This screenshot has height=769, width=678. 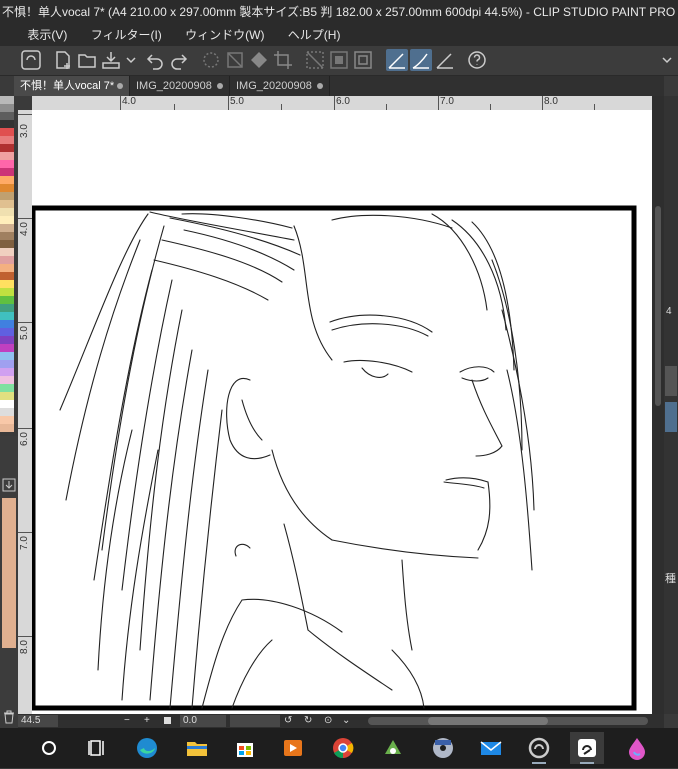 I want to click on color-palette, so click(x=7, y=266).